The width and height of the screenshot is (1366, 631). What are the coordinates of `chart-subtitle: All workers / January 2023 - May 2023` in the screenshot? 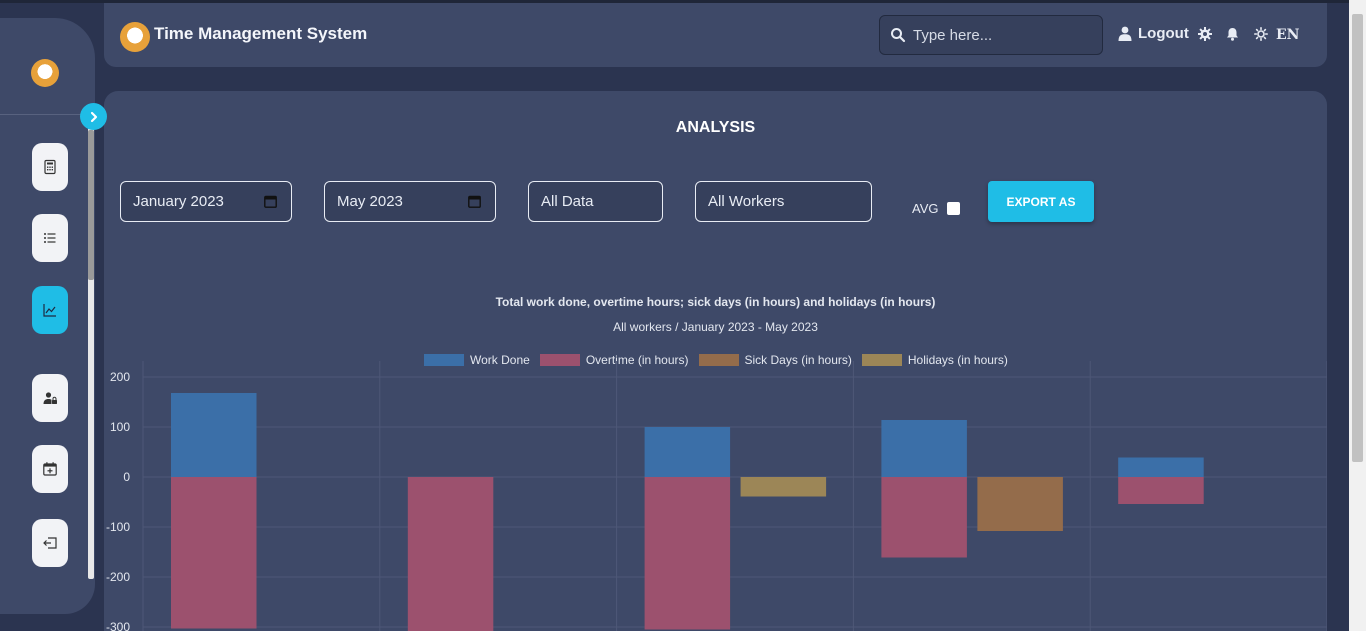 It's located at (715, 327).